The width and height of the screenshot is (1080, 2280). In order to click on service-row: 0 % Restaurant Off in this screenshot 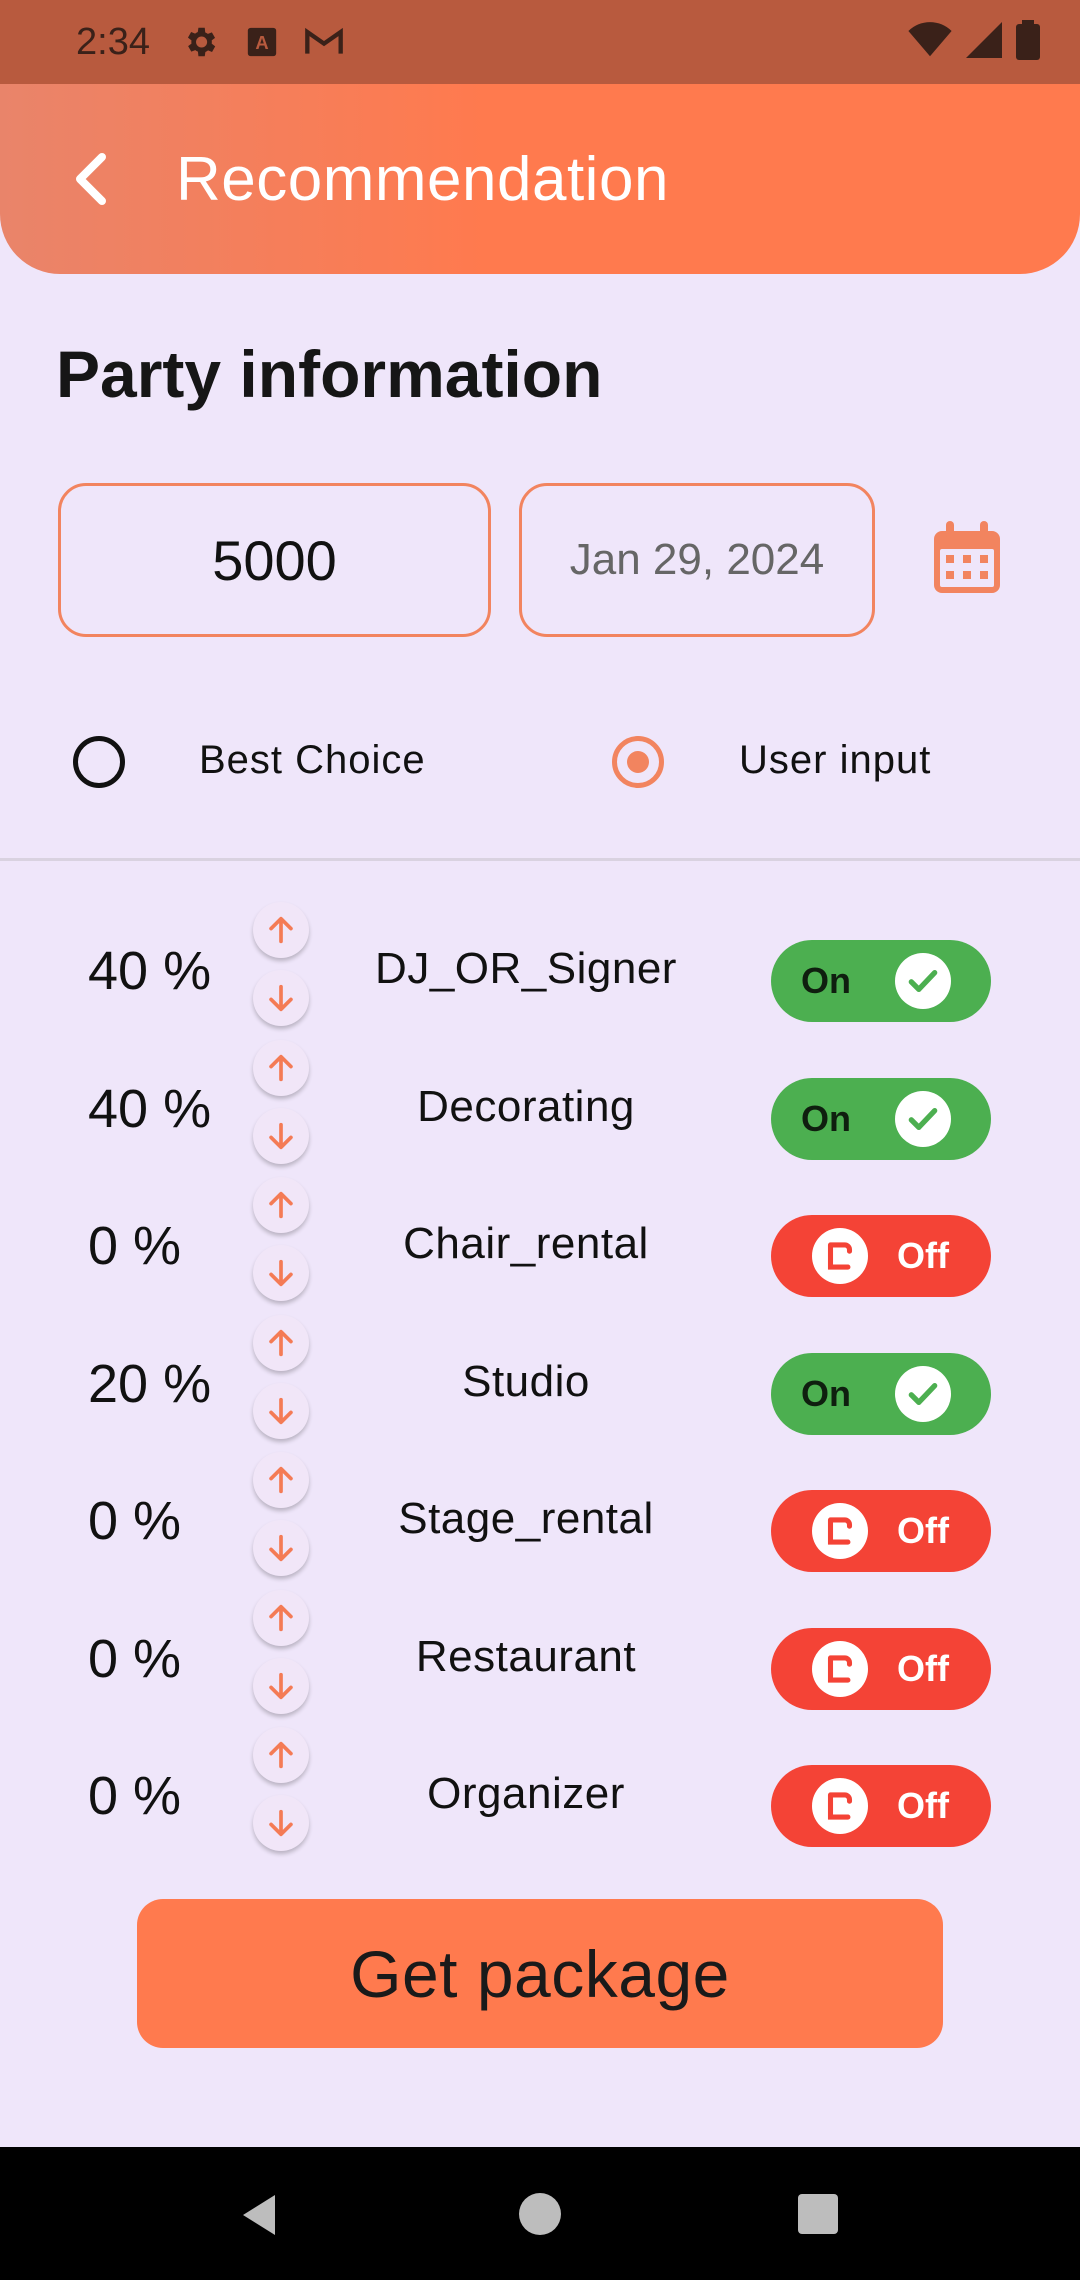, I will do `click(540, 1657)`.